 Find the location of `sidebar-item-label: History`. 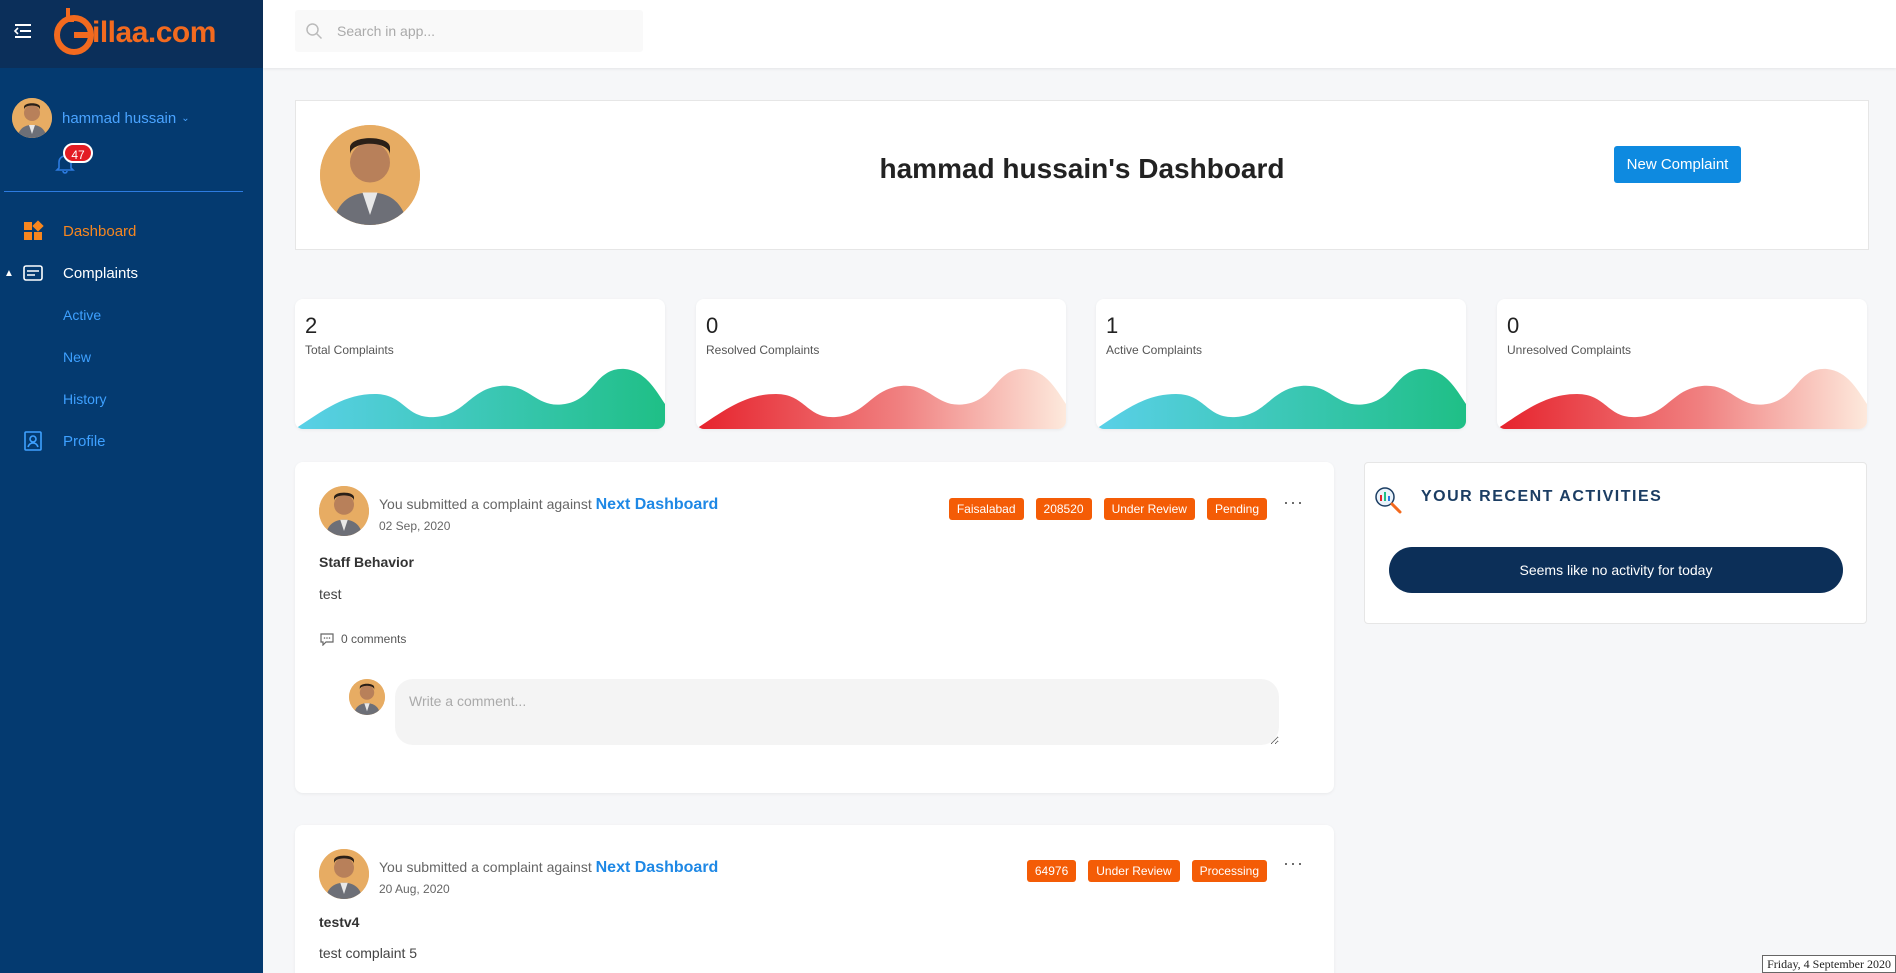

sidebar-item-label: History is located at coordinates (85, 399).